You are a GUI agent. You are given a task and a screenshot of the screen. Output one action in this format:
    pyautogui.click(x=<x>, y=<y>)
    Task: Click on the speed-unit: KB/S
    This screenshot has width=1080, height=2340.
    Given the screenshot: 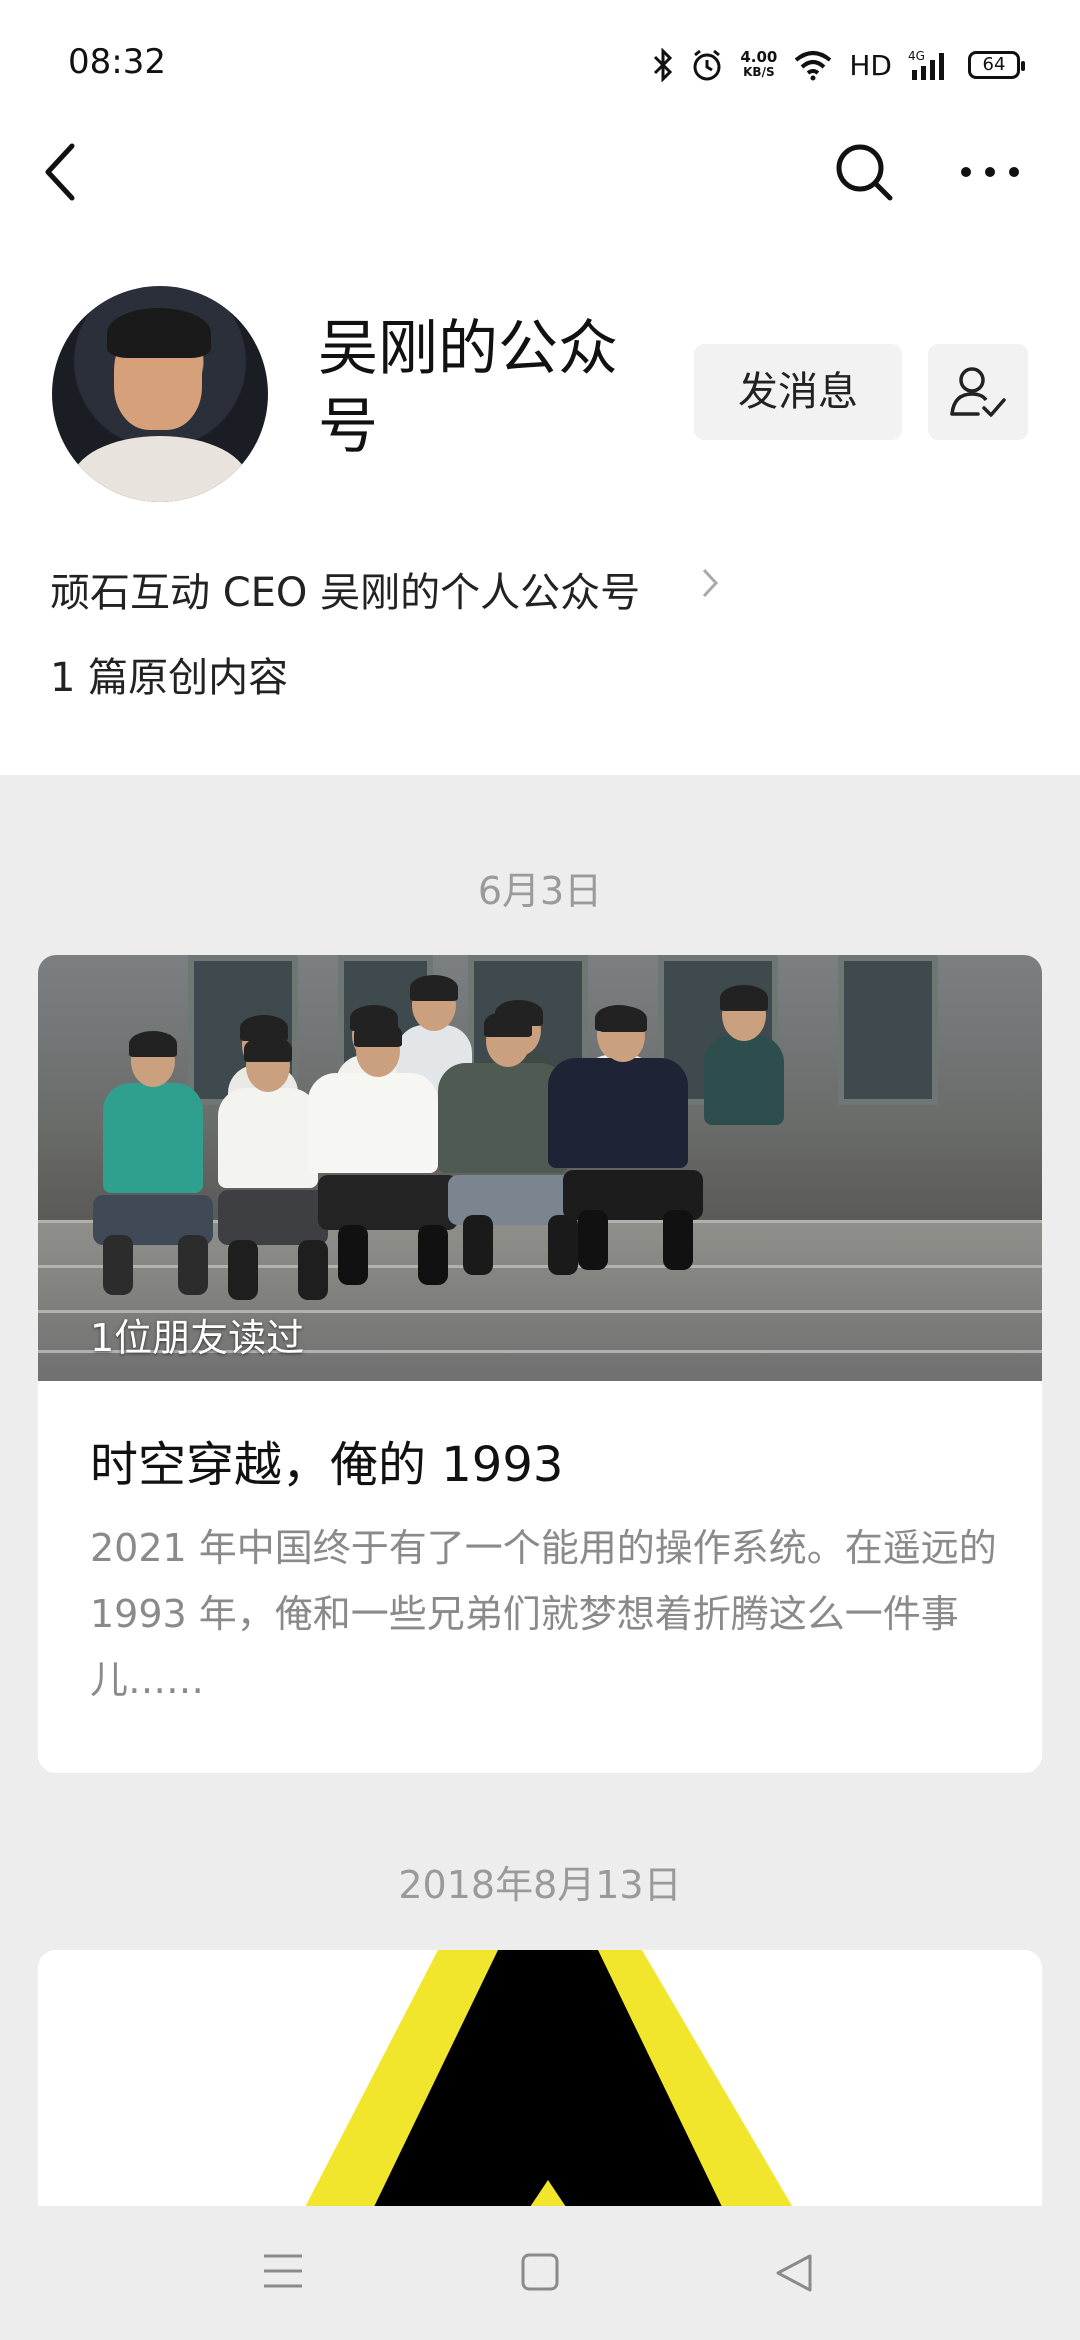 What is the action you would take?
    pyautogui.click(x=759, y=72)
    